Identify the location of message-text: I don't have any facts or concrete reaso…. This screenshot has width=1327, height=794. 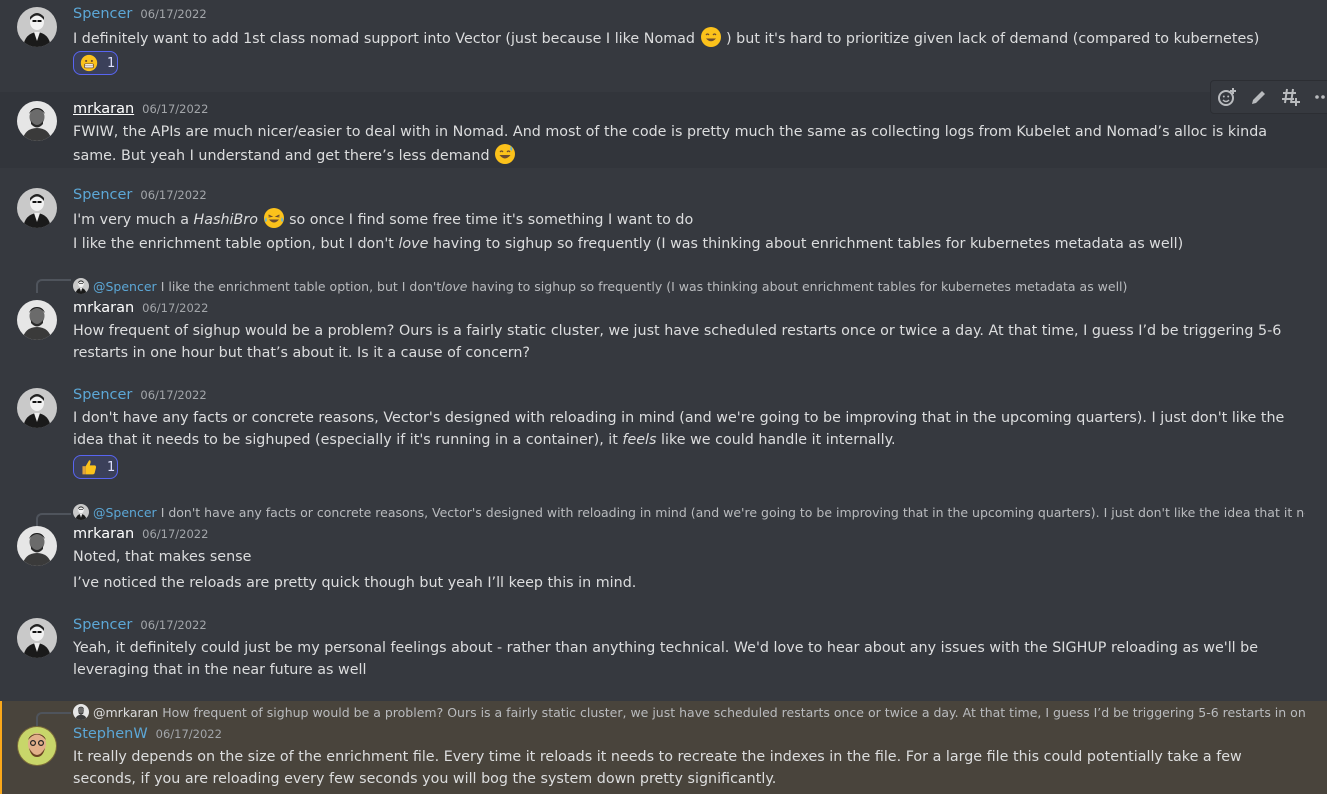
(679, 429).